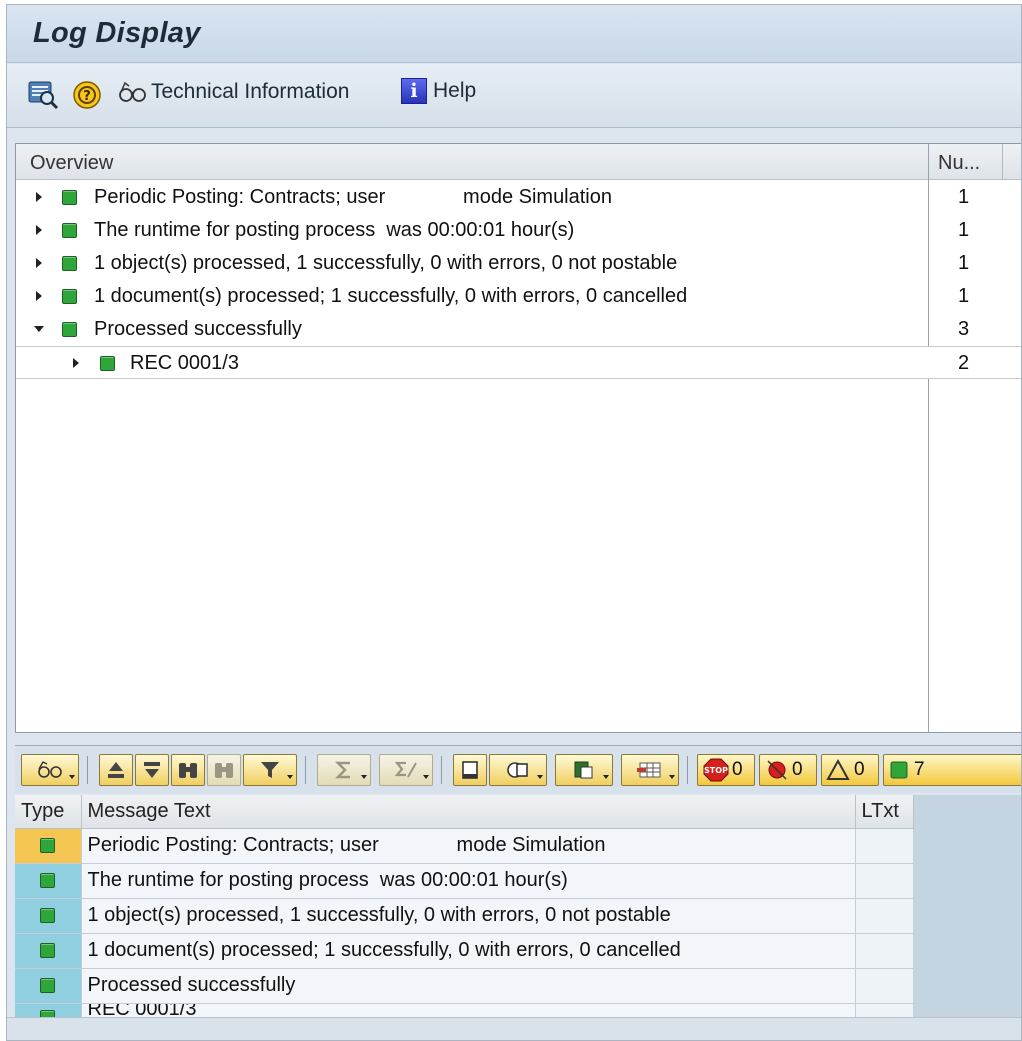 The image size is (1022, 1041). Describe the element at coordinates (884, 812) in the screenshot. I see `column-header-long-text: LTxt` at that location.